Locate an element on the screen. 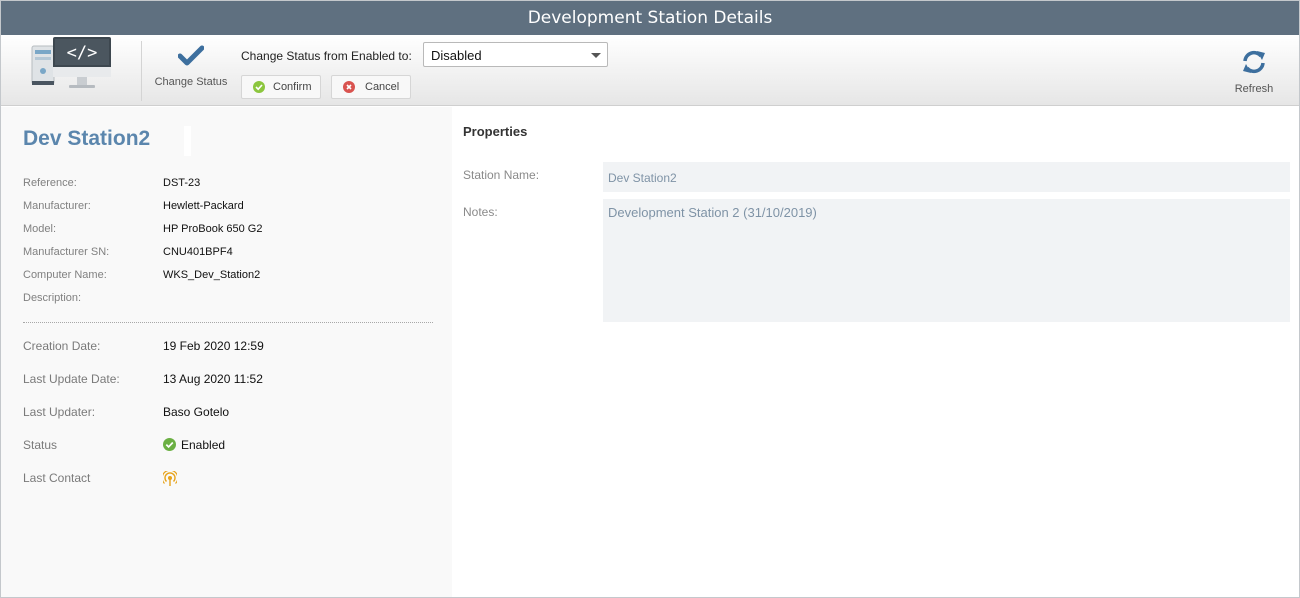 This screenshot has width=1300, height=598. meta-label: Last Contact is located at coordinates (57, 478).